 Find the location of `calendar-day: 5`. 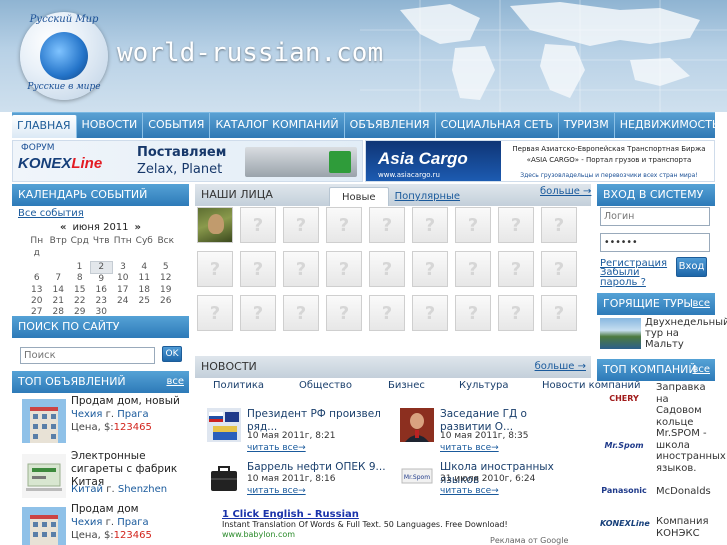

calendar-day: 5 is located at coordinates (166, 267).